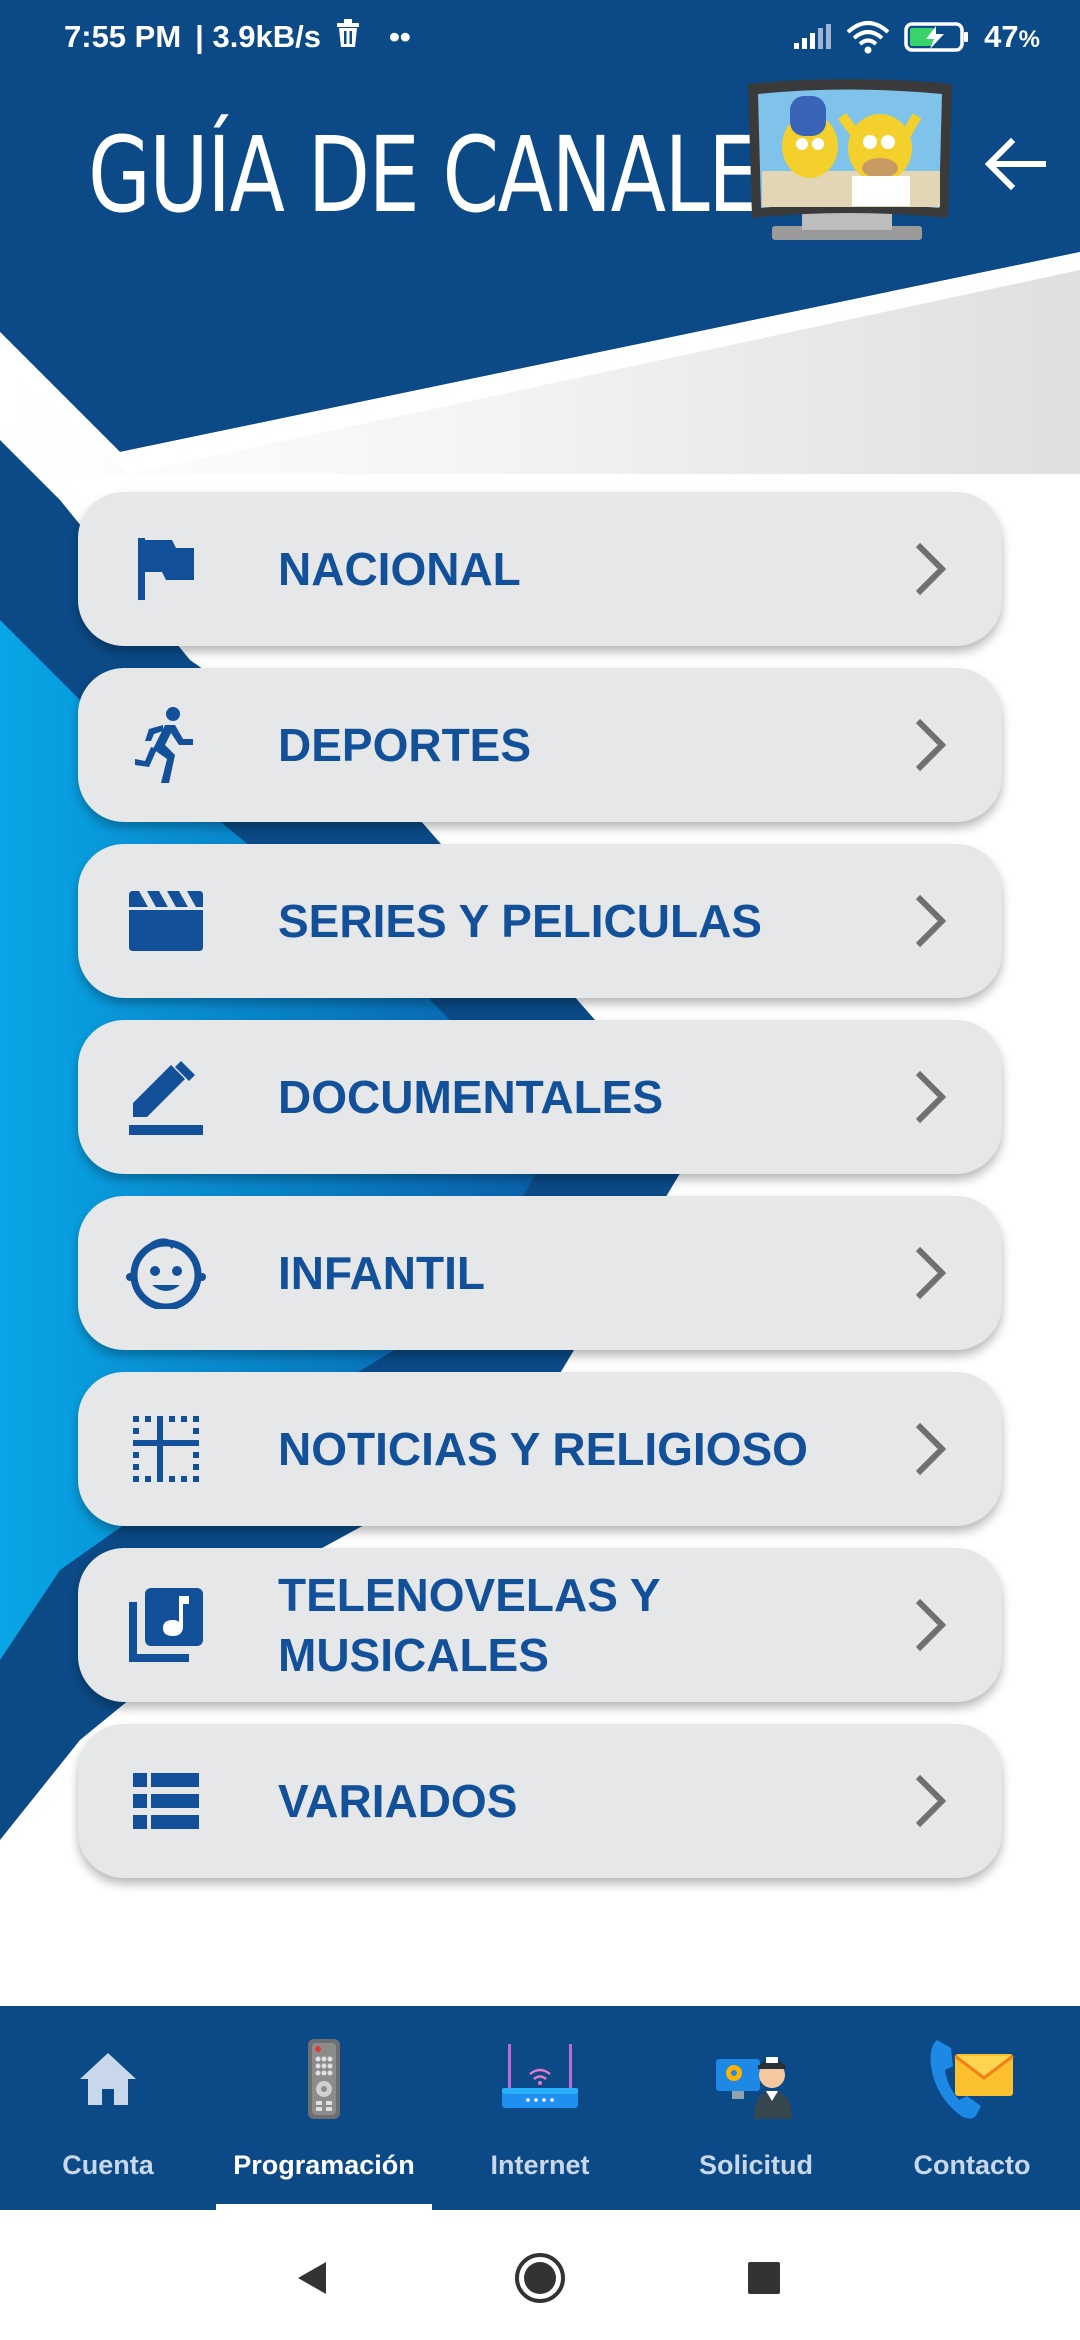  I want to click on phone-envelope-icon, so click(972, 2079).